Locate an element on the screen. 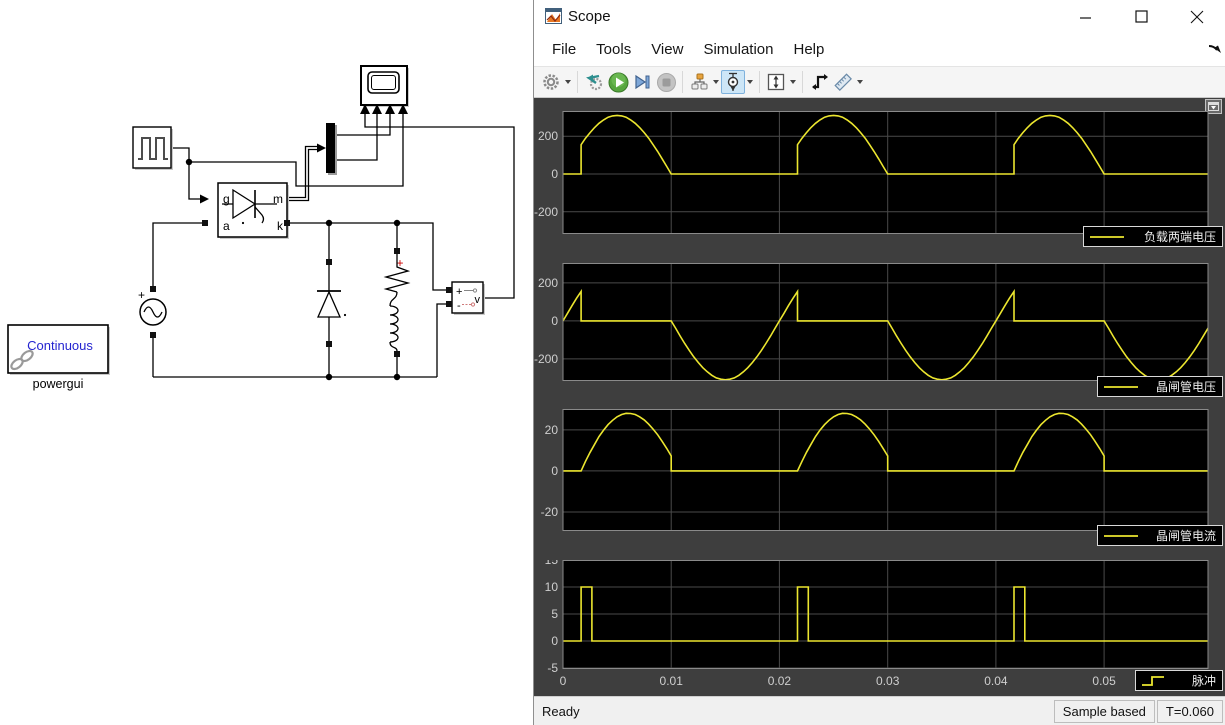  thyristor-port-g-label: g is located at coordinates (226, 199).